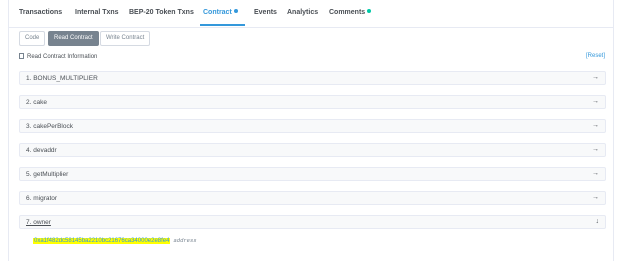  Describe the element at coordinates (42, 198) in the screenshot. I see `function-label: 6. migrator` at that location.